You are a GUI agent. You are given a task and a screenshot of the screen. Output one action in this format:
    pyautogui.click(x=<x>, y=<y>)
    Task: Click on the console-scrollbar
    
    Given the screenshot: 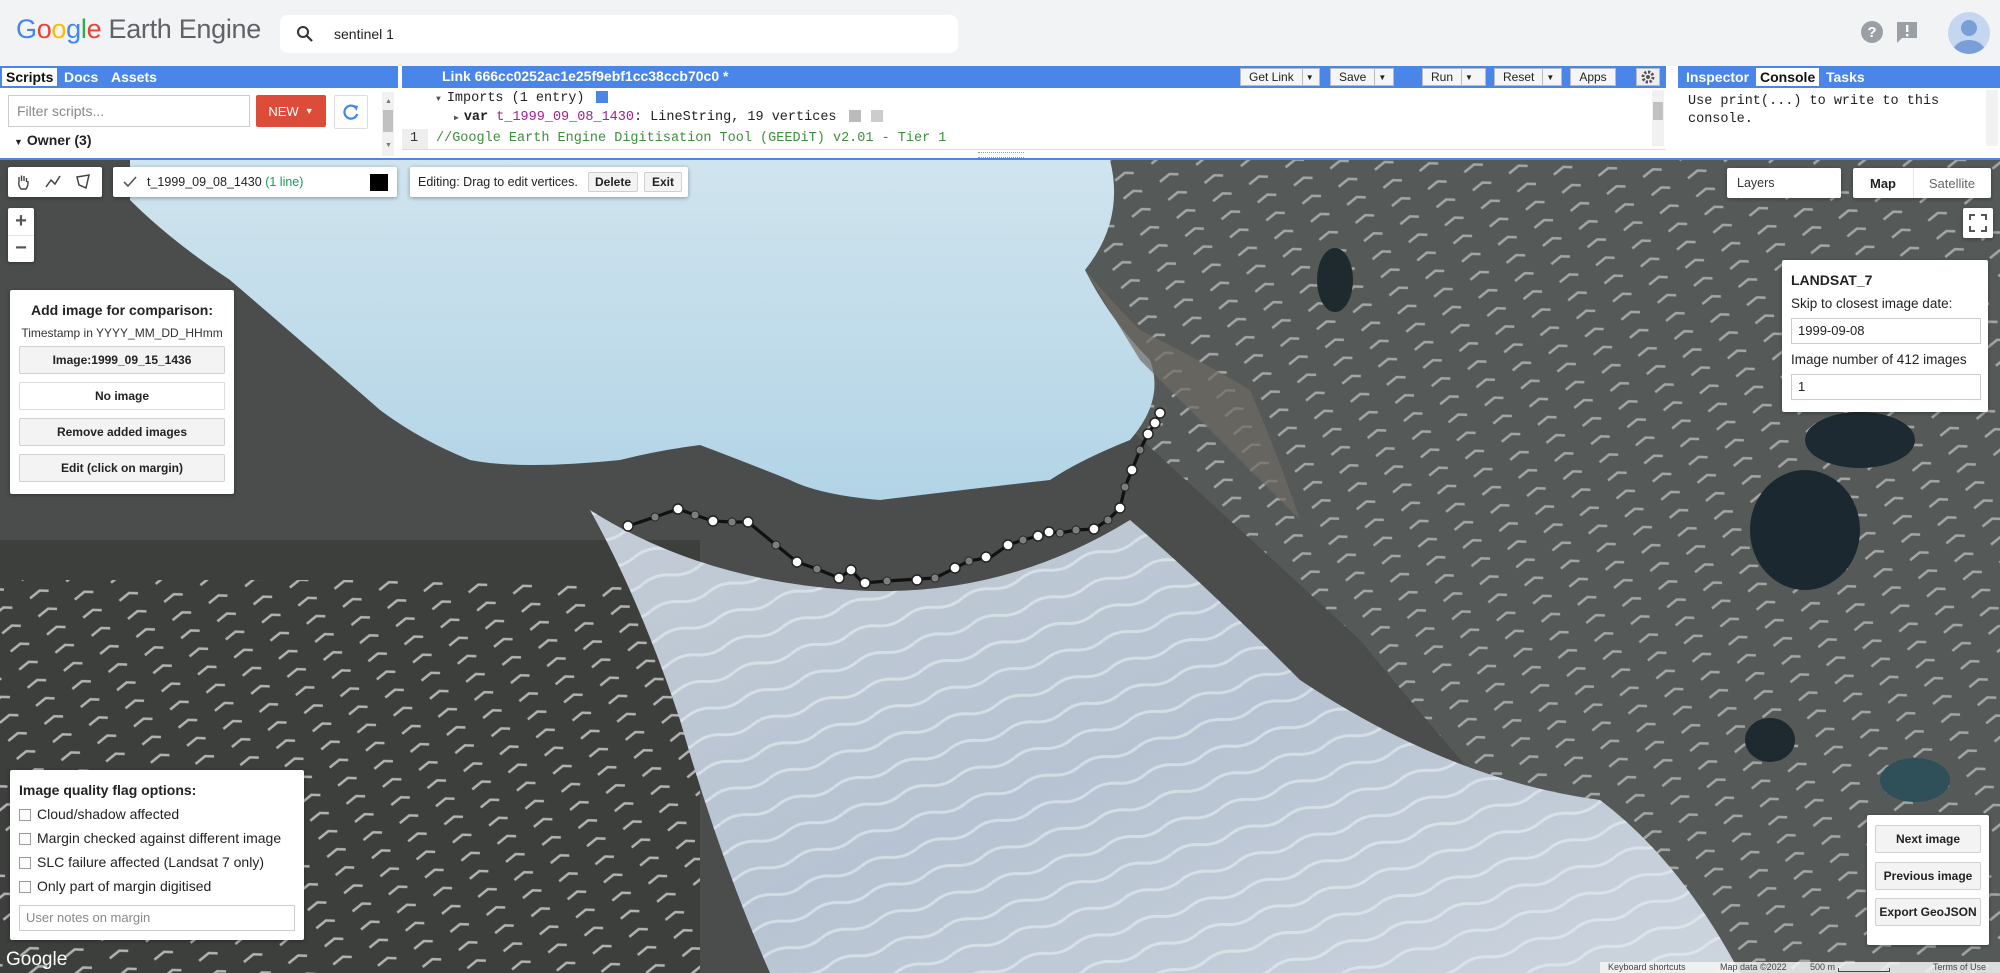 What is the action you would take?
    pyautogui.click(x=1992, y=118)
    